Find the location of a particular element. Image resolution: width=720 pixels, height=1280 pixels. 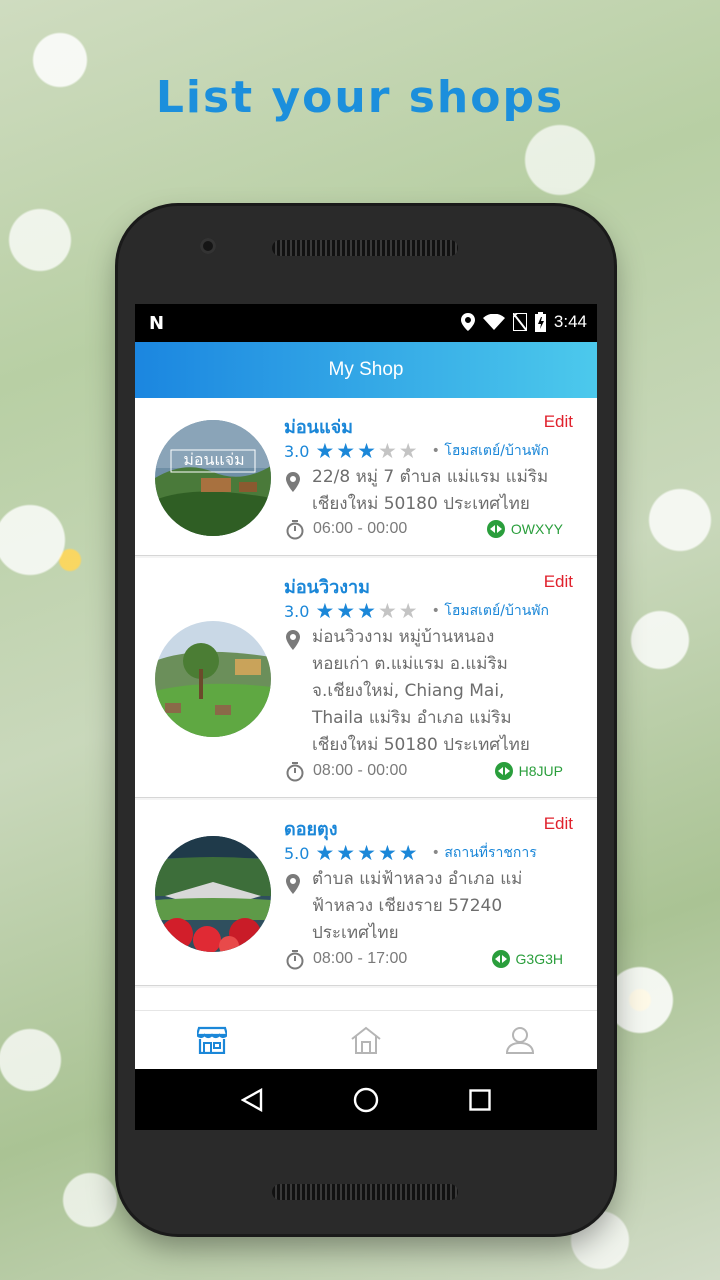

home-tab is located at coordinates (366, 1040).